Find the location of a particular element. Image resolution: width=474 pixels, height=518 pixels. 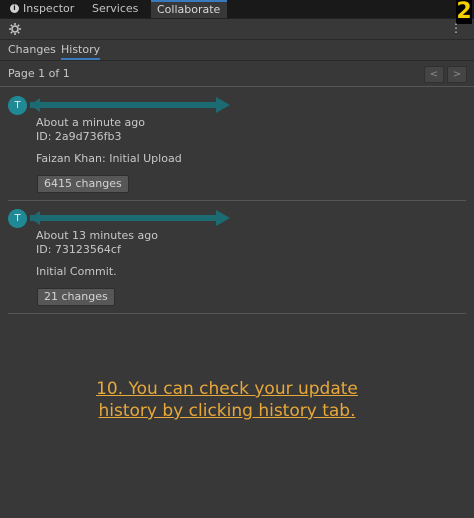

commit-id: ID: 2a9d736fb3 is located at coordinates (79, 136).